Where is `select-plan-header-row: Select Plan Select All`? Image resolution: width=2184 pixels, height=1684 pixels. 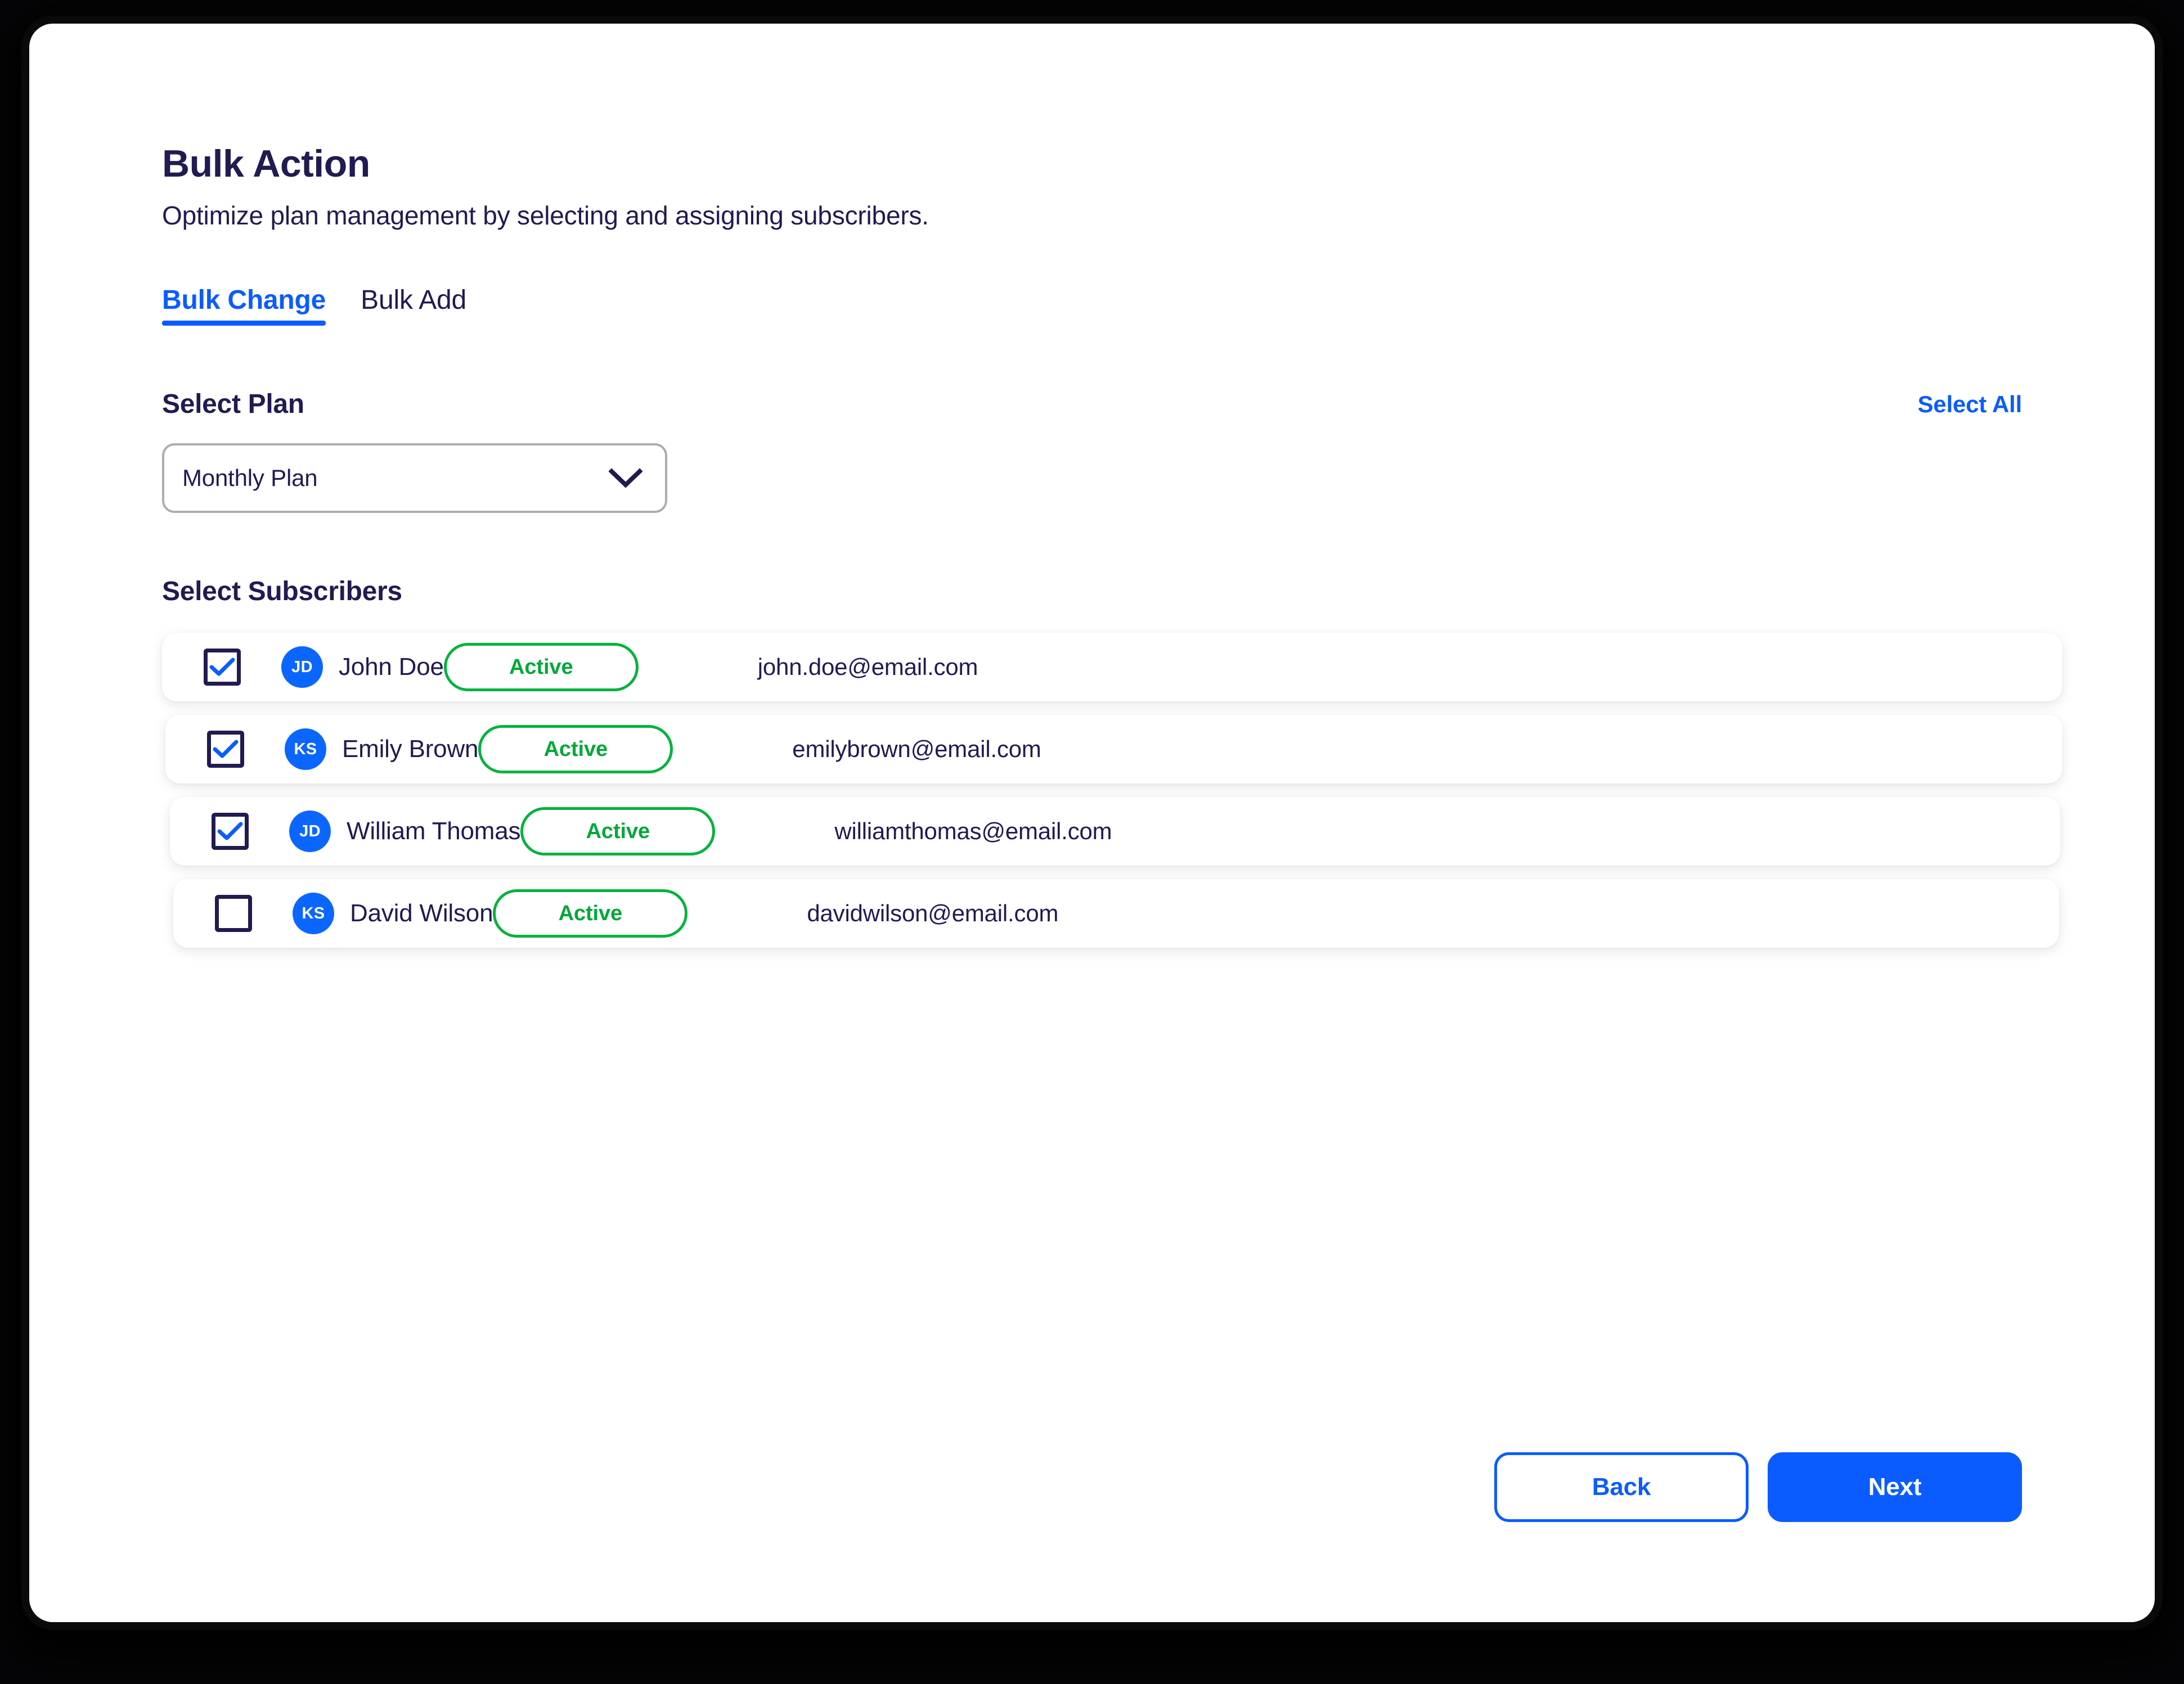 select-plan-header-row: Select Plan Select All is located at coordinates (1092, 404).